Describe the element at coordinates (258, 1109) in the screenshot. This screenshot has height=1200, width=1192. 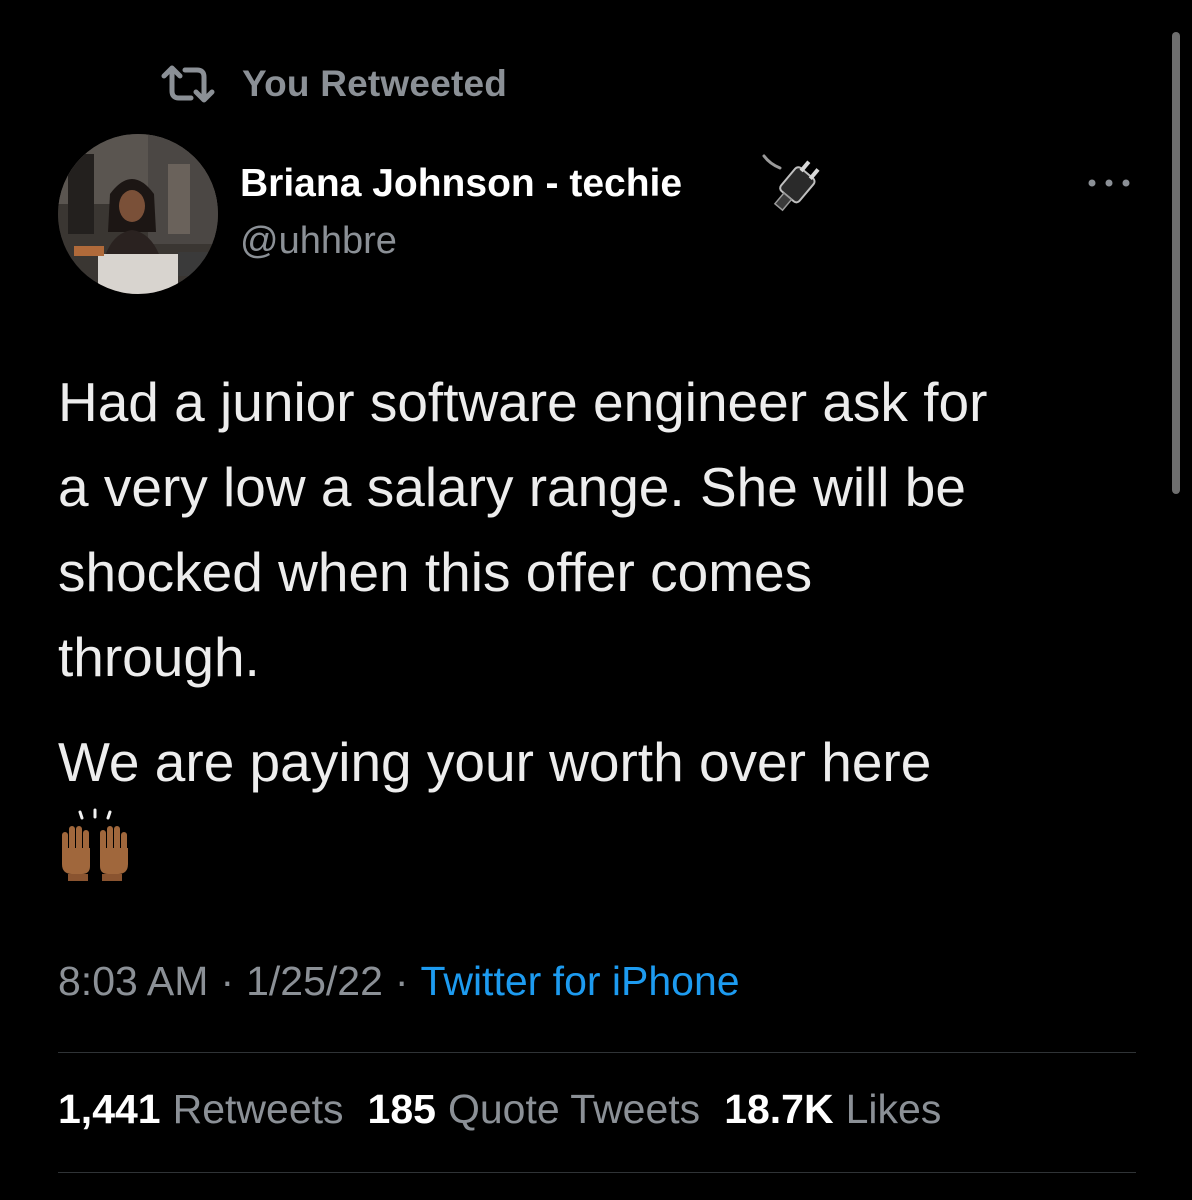
I see `retweets-label: Retweets` at that location.